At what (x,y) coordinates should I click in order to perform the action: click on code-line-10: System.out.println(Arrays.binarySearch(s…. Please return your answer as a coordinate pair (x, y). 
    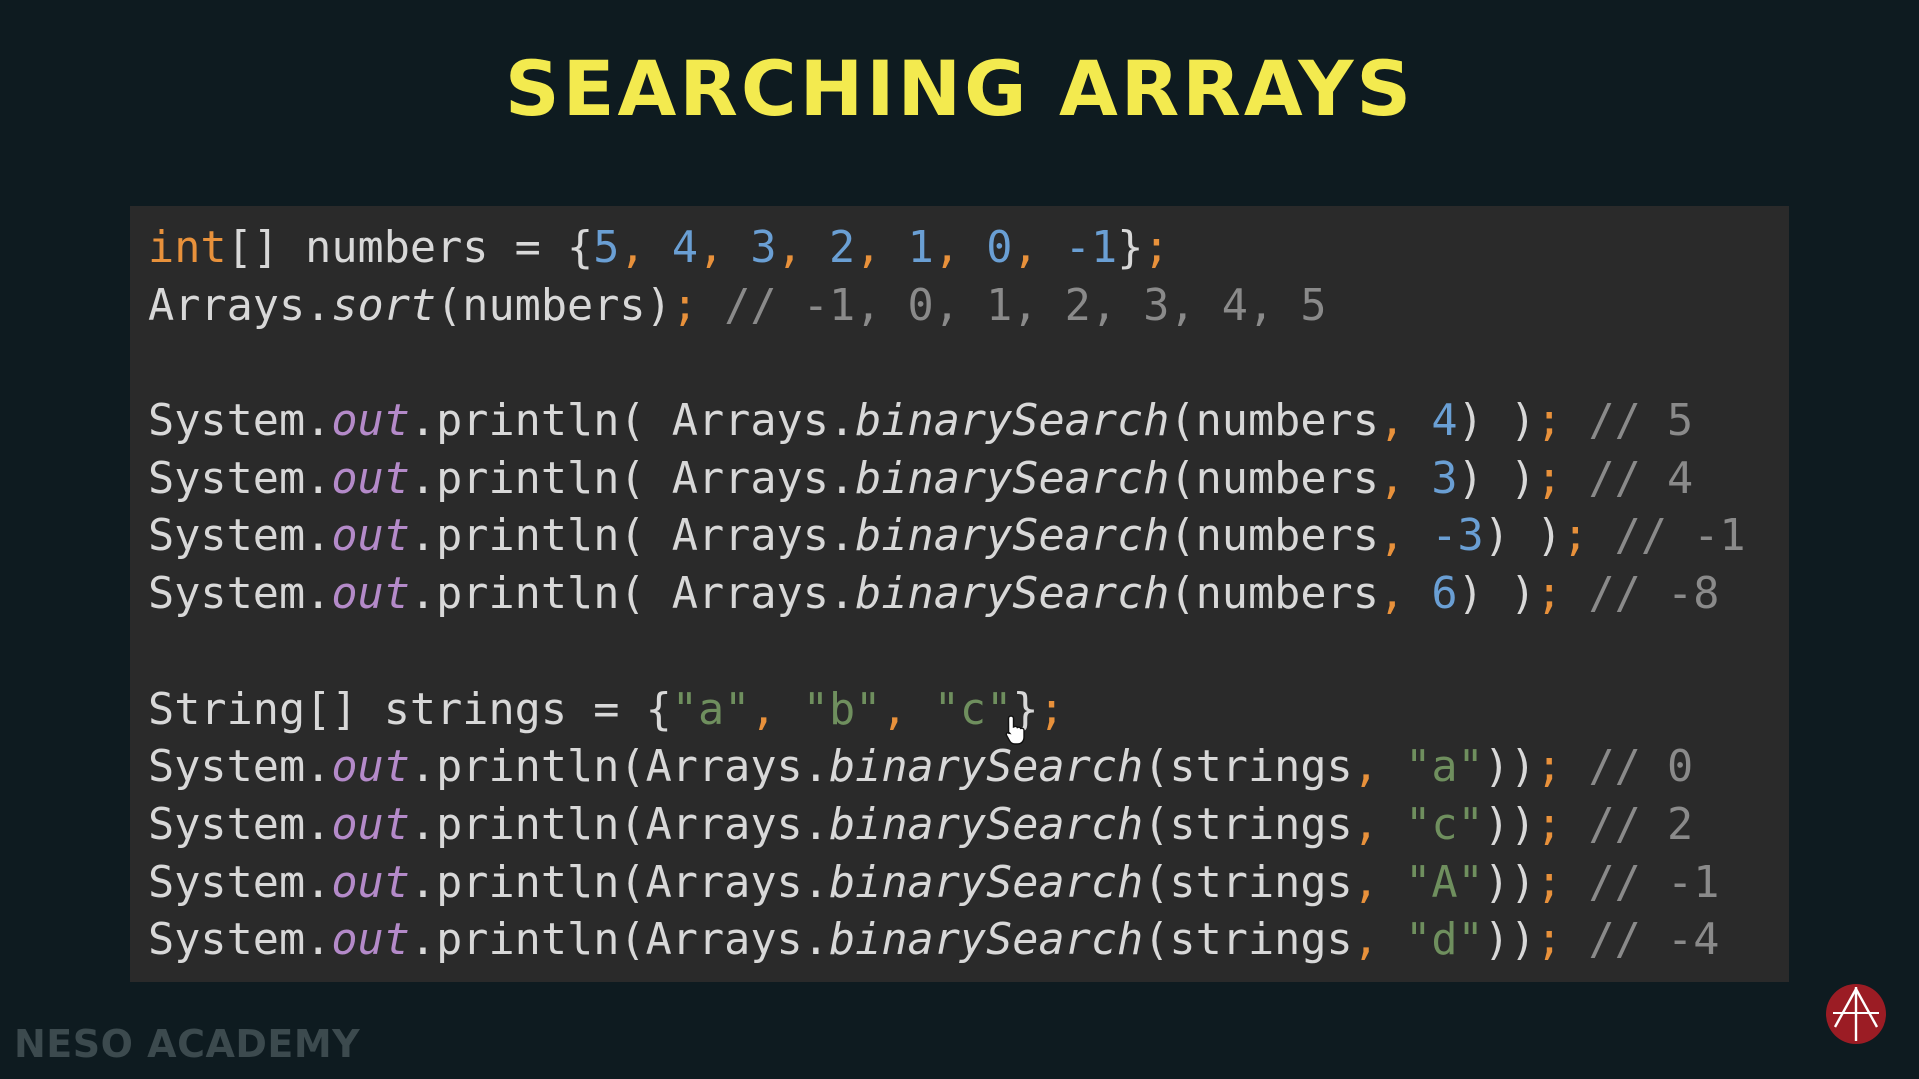
    Looking at the image, I should click on (947, 884).